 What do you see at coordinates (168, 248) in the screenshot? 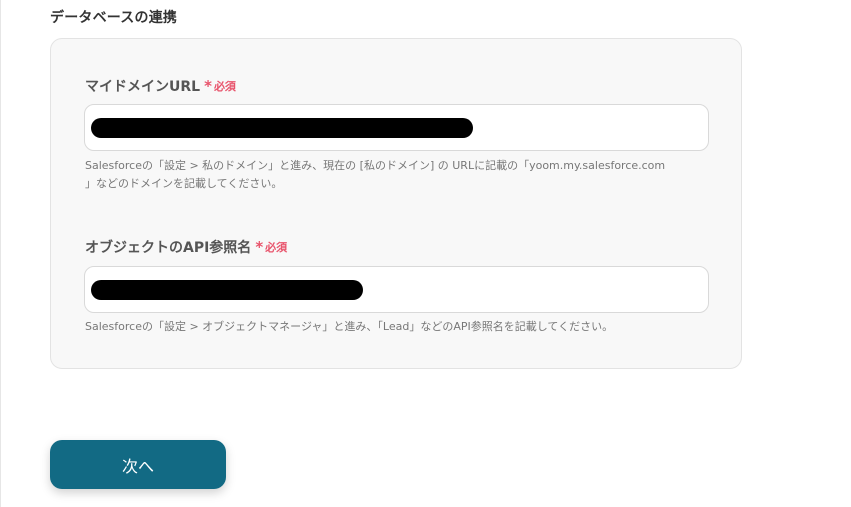
I see `field-label-text: オブジェクトのAPI参照名` at bounding box center [168, 248].